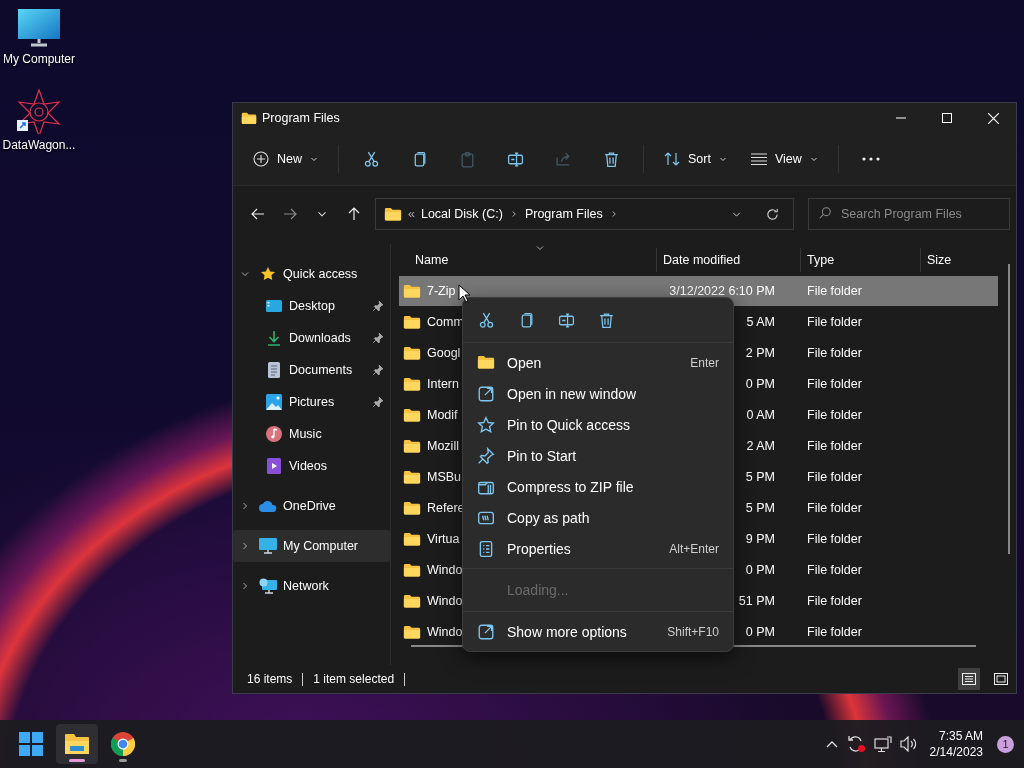 This screenshot has height=768, width=1024. What do you see at coordinates (411, 214) in the screenshot?
I see `overflow-chevrons: «` at bounding box center [411, 214].